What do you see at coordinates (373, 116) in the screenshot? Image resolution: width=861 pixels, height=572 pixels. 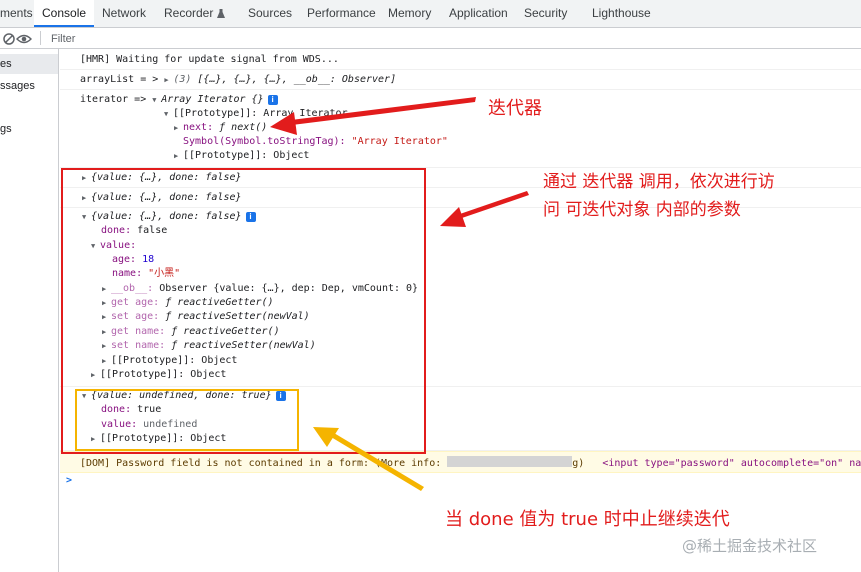 I see `arrow-to-next` at bounding box center [373, 116].